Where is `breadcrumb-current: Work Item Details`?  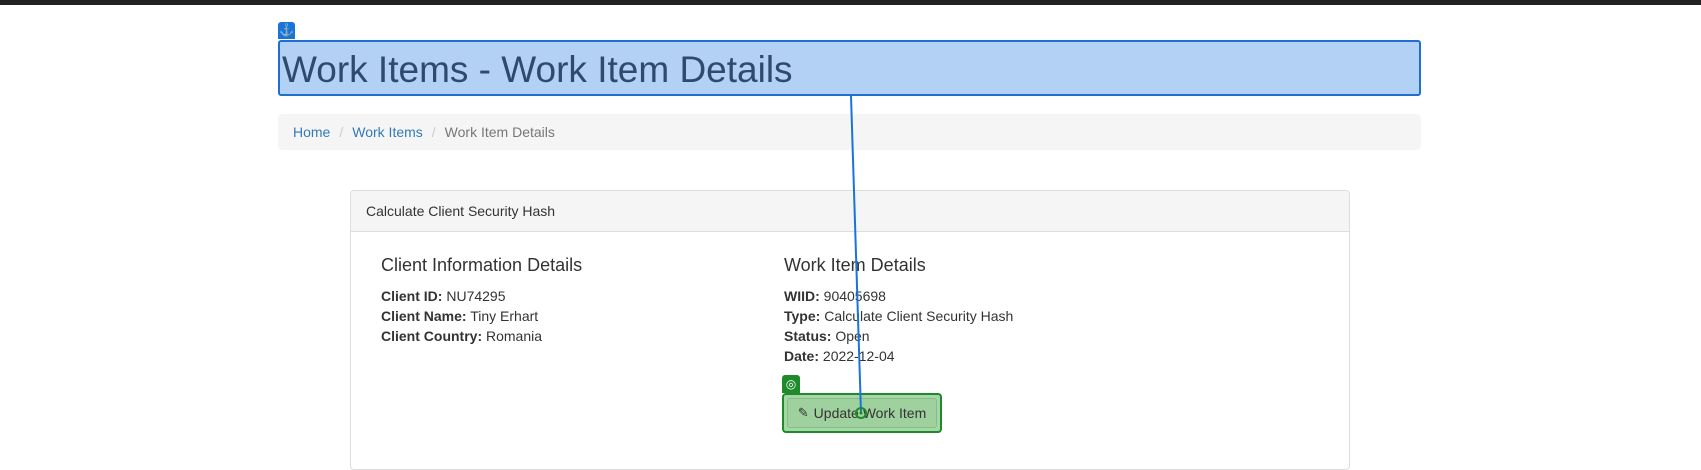
breadcrumb-current: Work Item Details is located at coordinates (499, 132).